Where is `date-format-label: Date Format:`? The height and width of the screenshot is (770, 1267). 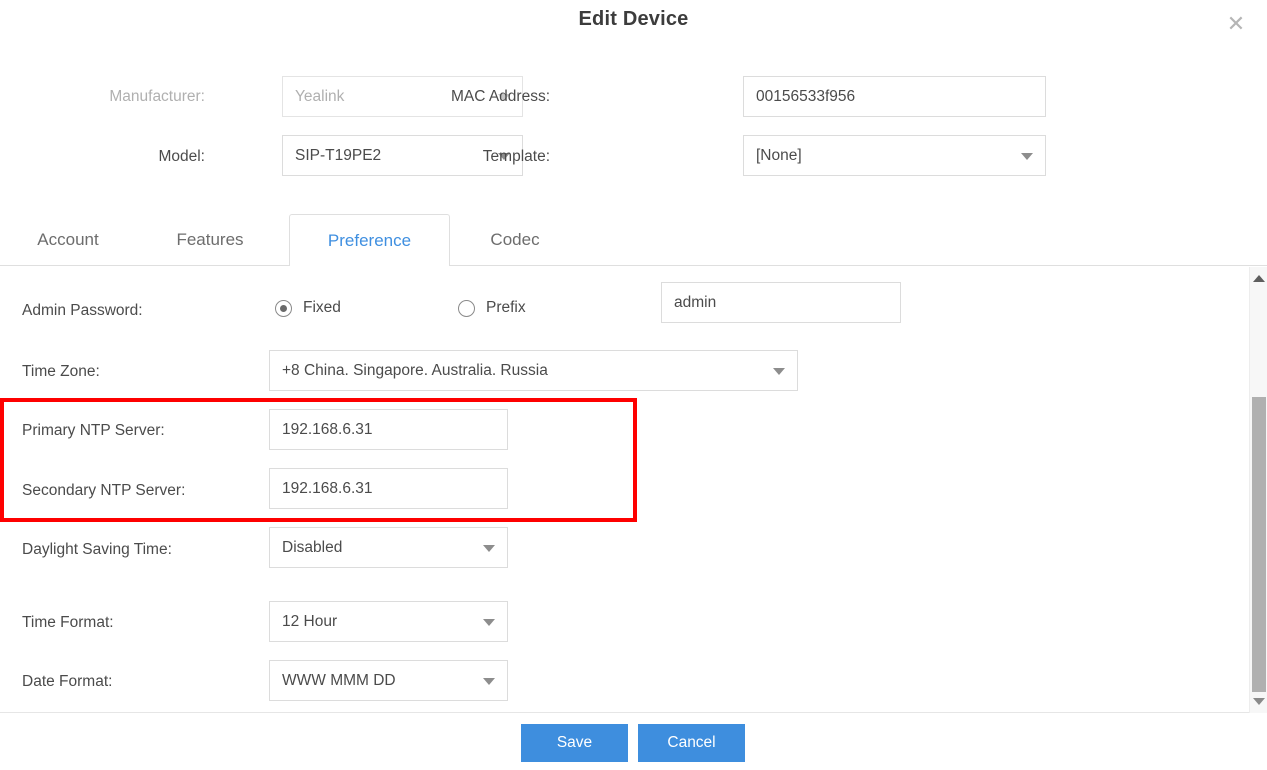 date-format-label: Date Format: is located at coordinates (67, 681).